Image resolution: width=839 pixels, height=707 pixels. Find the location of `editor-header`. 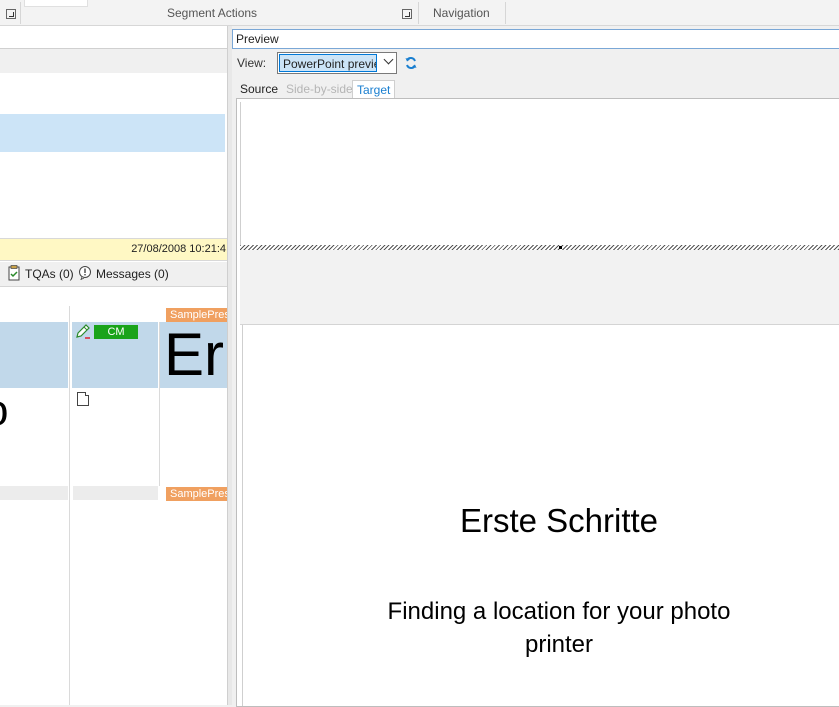

editor-header is located at coordinates (113, 61).